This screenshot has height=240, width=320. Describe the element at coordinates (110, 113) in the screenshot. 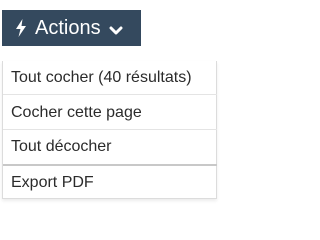

I see `menu-item-check-page: Cocher cette page` at that location.